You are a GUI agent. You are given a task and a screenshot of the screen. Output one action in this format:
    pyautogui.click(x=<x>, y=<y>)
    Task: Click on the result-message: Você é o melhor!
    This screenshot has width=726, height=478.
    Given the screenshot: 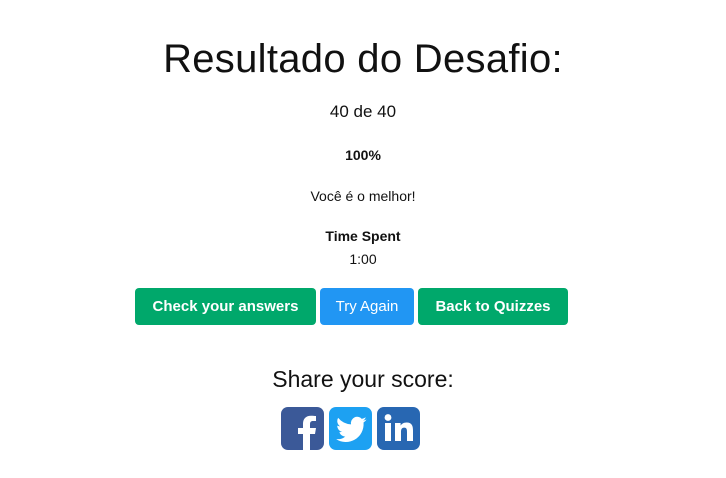 What is the action you would take?
    pyautogui.click(x=363, y=196)
    